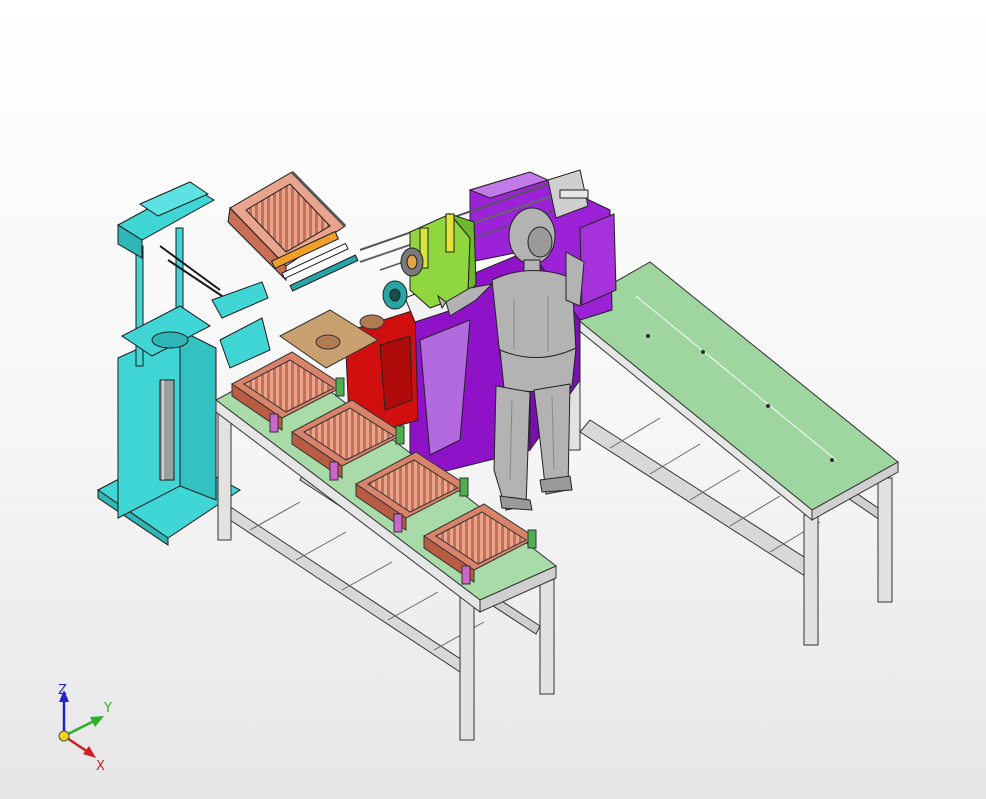 This screenshot has width=986, height=799. What do you see at coordinates (245, 343) in the screenshot?
I see `press-gripper` at bounding box center [245, 343].